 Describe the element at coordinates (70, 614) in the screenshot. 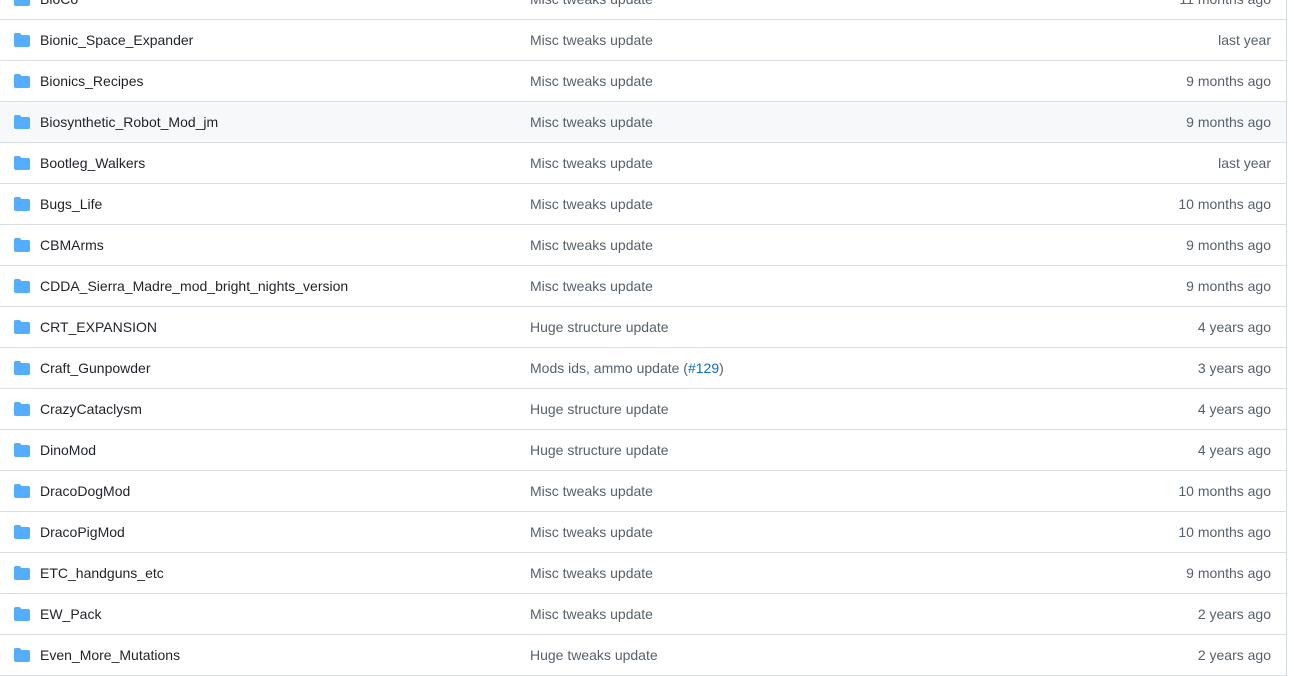

I see `directory-link: EW_Pack` at that location.